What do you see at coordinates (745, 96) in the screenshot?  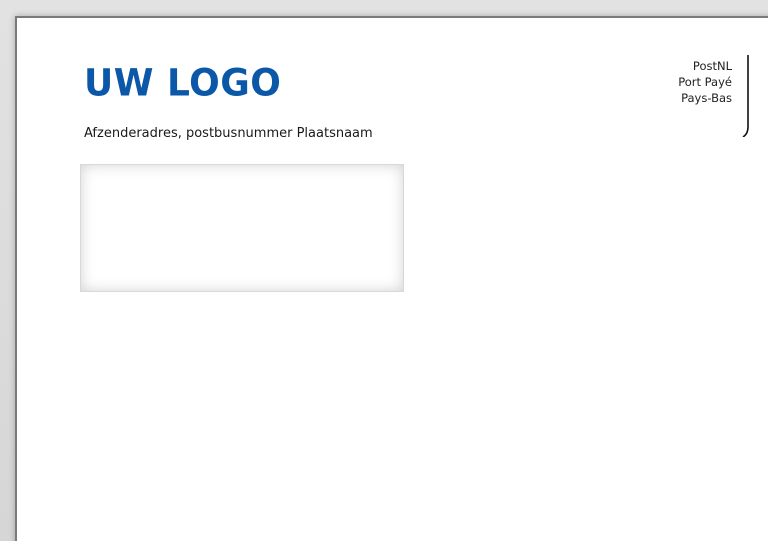 I see `postage-bracket-icon` at bounding box center [745, 96].